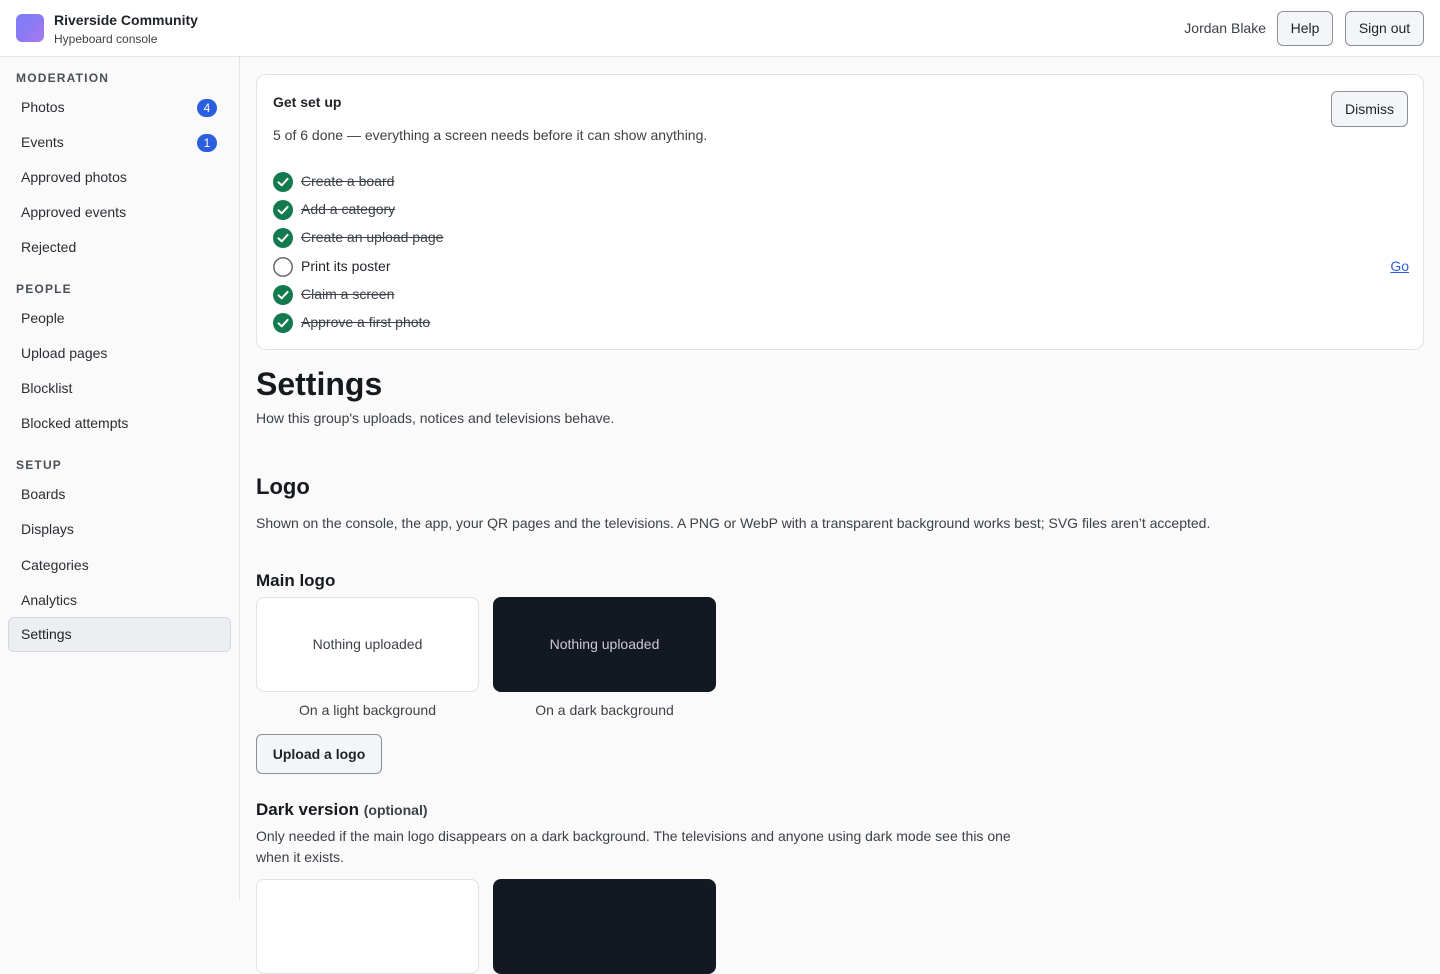 This screenshot has height=974, width=1440. What do you see at coordinates (841, 267) in the screenshot?
I see `task-print-poster: Print its poster Go` at bounding box center [841, 267].